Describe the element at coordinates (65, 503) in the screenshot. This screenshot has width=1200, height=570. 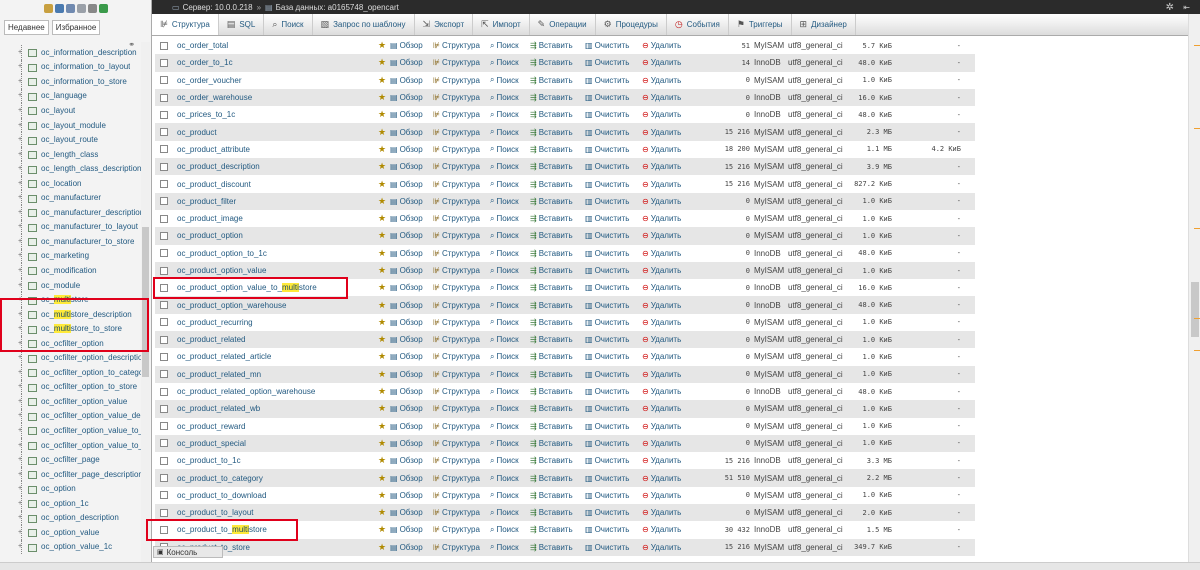
I see `nav-table-label: oc_option_1c` at that location.